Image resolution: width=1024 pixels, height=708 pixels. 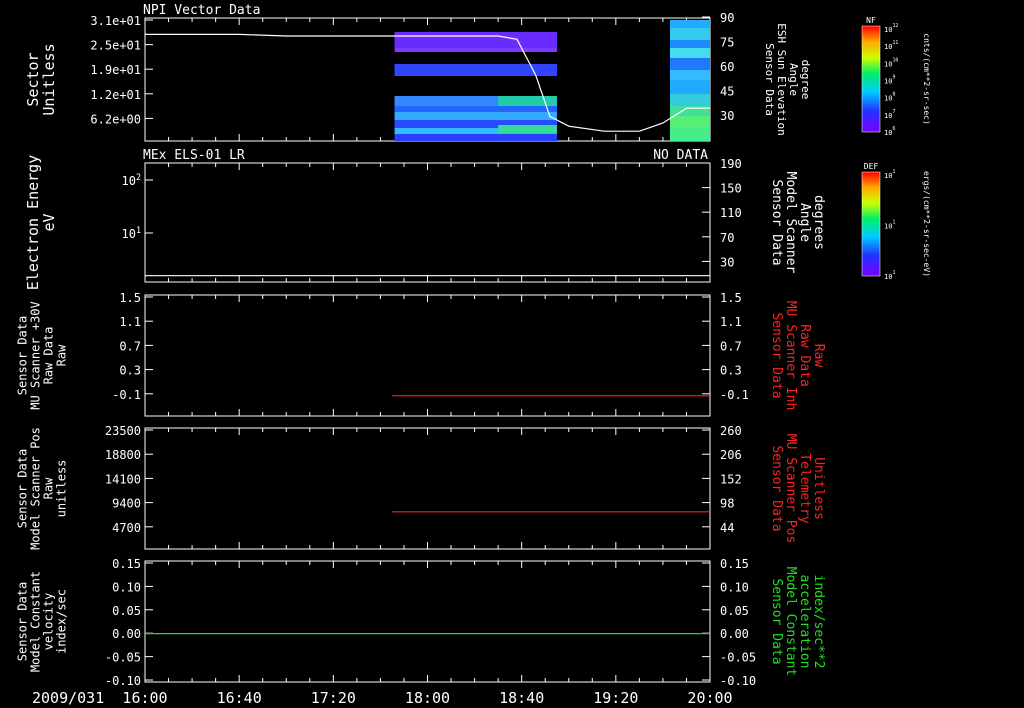 What do you see at coordinates (201, 10) in the screenshot?
I see `panel-title: NPI Vector Data` at bounding box center [201, 10].